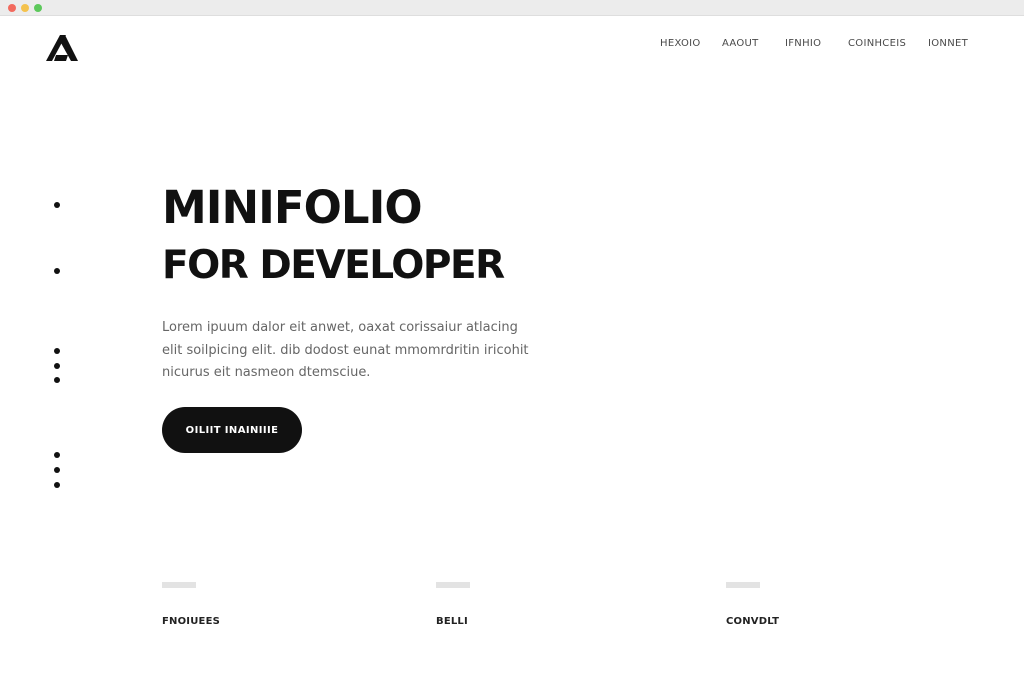 This screenshot has width=1024, height=689. Describe the element at coordinates (333, 238) in the screenshot. I see `hero-title: MINIFOLIO FOR DEVELOPER` at that location.